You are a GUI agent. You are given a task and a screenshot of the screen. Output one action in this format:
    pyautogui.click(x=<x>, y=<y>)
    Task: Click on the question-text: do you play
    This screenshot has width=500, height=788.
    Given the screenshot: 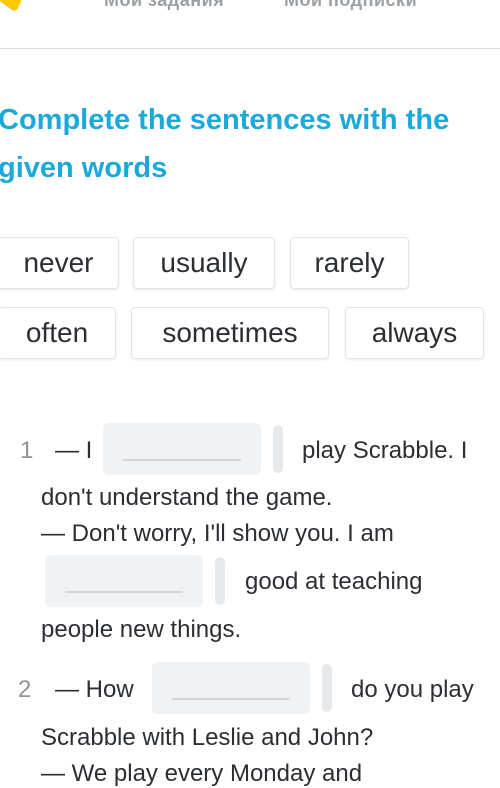 What is the action you would take?
    pyautogui.click(x=412, y=689)
    